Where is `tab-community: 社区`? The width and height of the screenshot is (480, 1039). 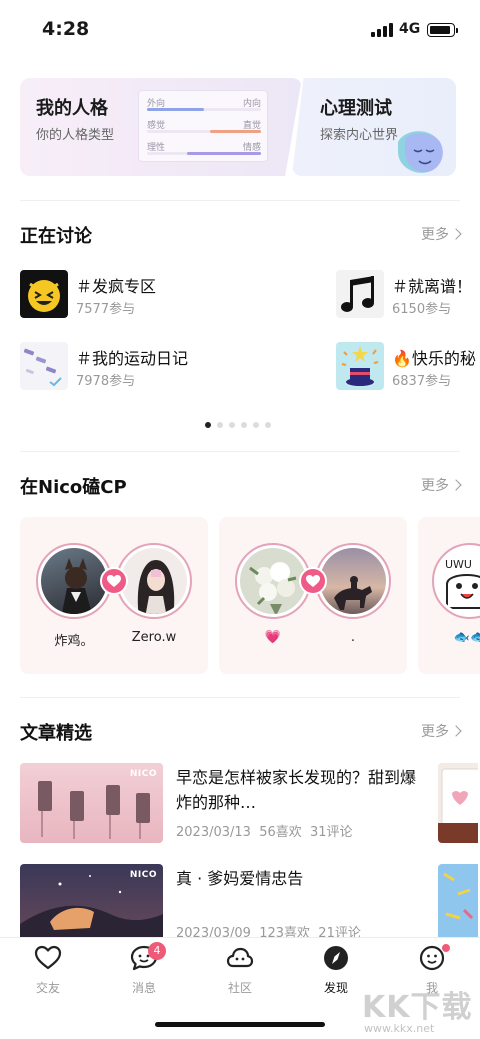 tab-community: 社区 is located at coordinates (240, 970).